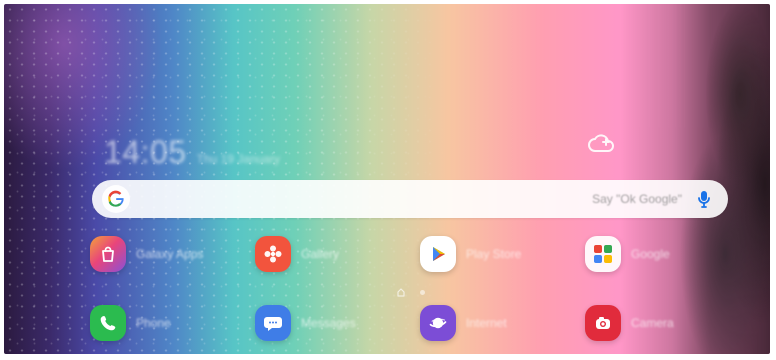 The height and width of the screenshot is (360, 776). What do you see at coordinates (627, 254) in the screenshot?
I see `app-google-folder: Google` at bounding box center [627, 254].